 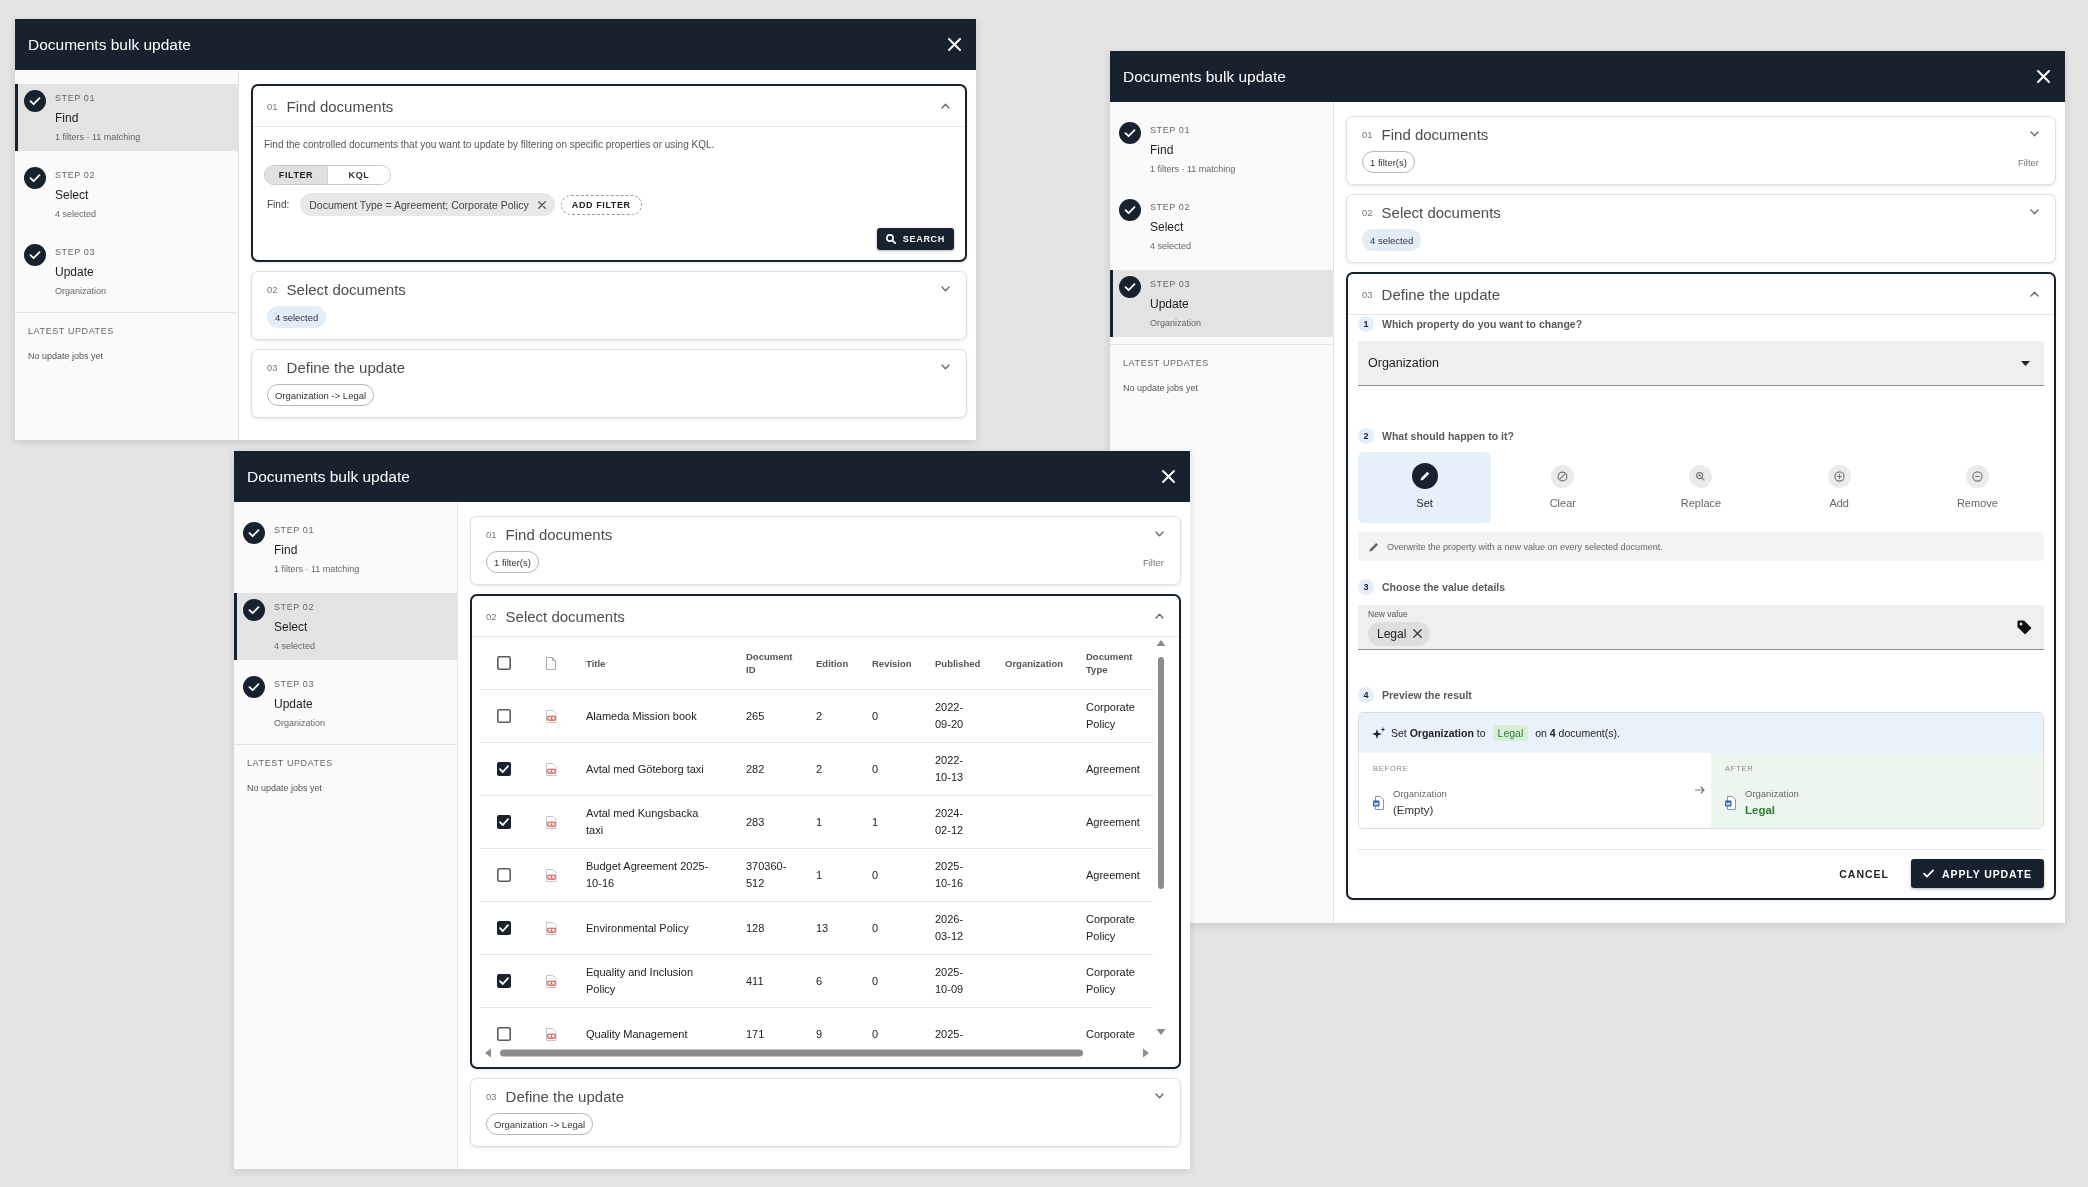 What do you see at coordinates (1760, 810) in the screenshot?
I see `new-value-text: Legal` at bounding box center [1760, 810].